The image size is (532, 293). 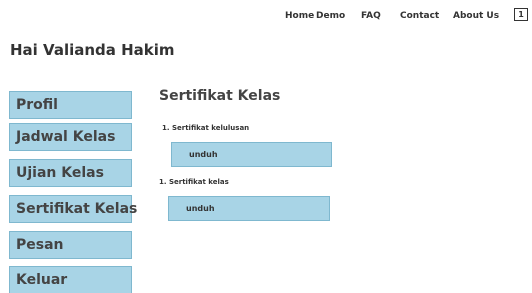 I want to click on page-title: Sertifikat Kelas, so click(x=220, y=96).